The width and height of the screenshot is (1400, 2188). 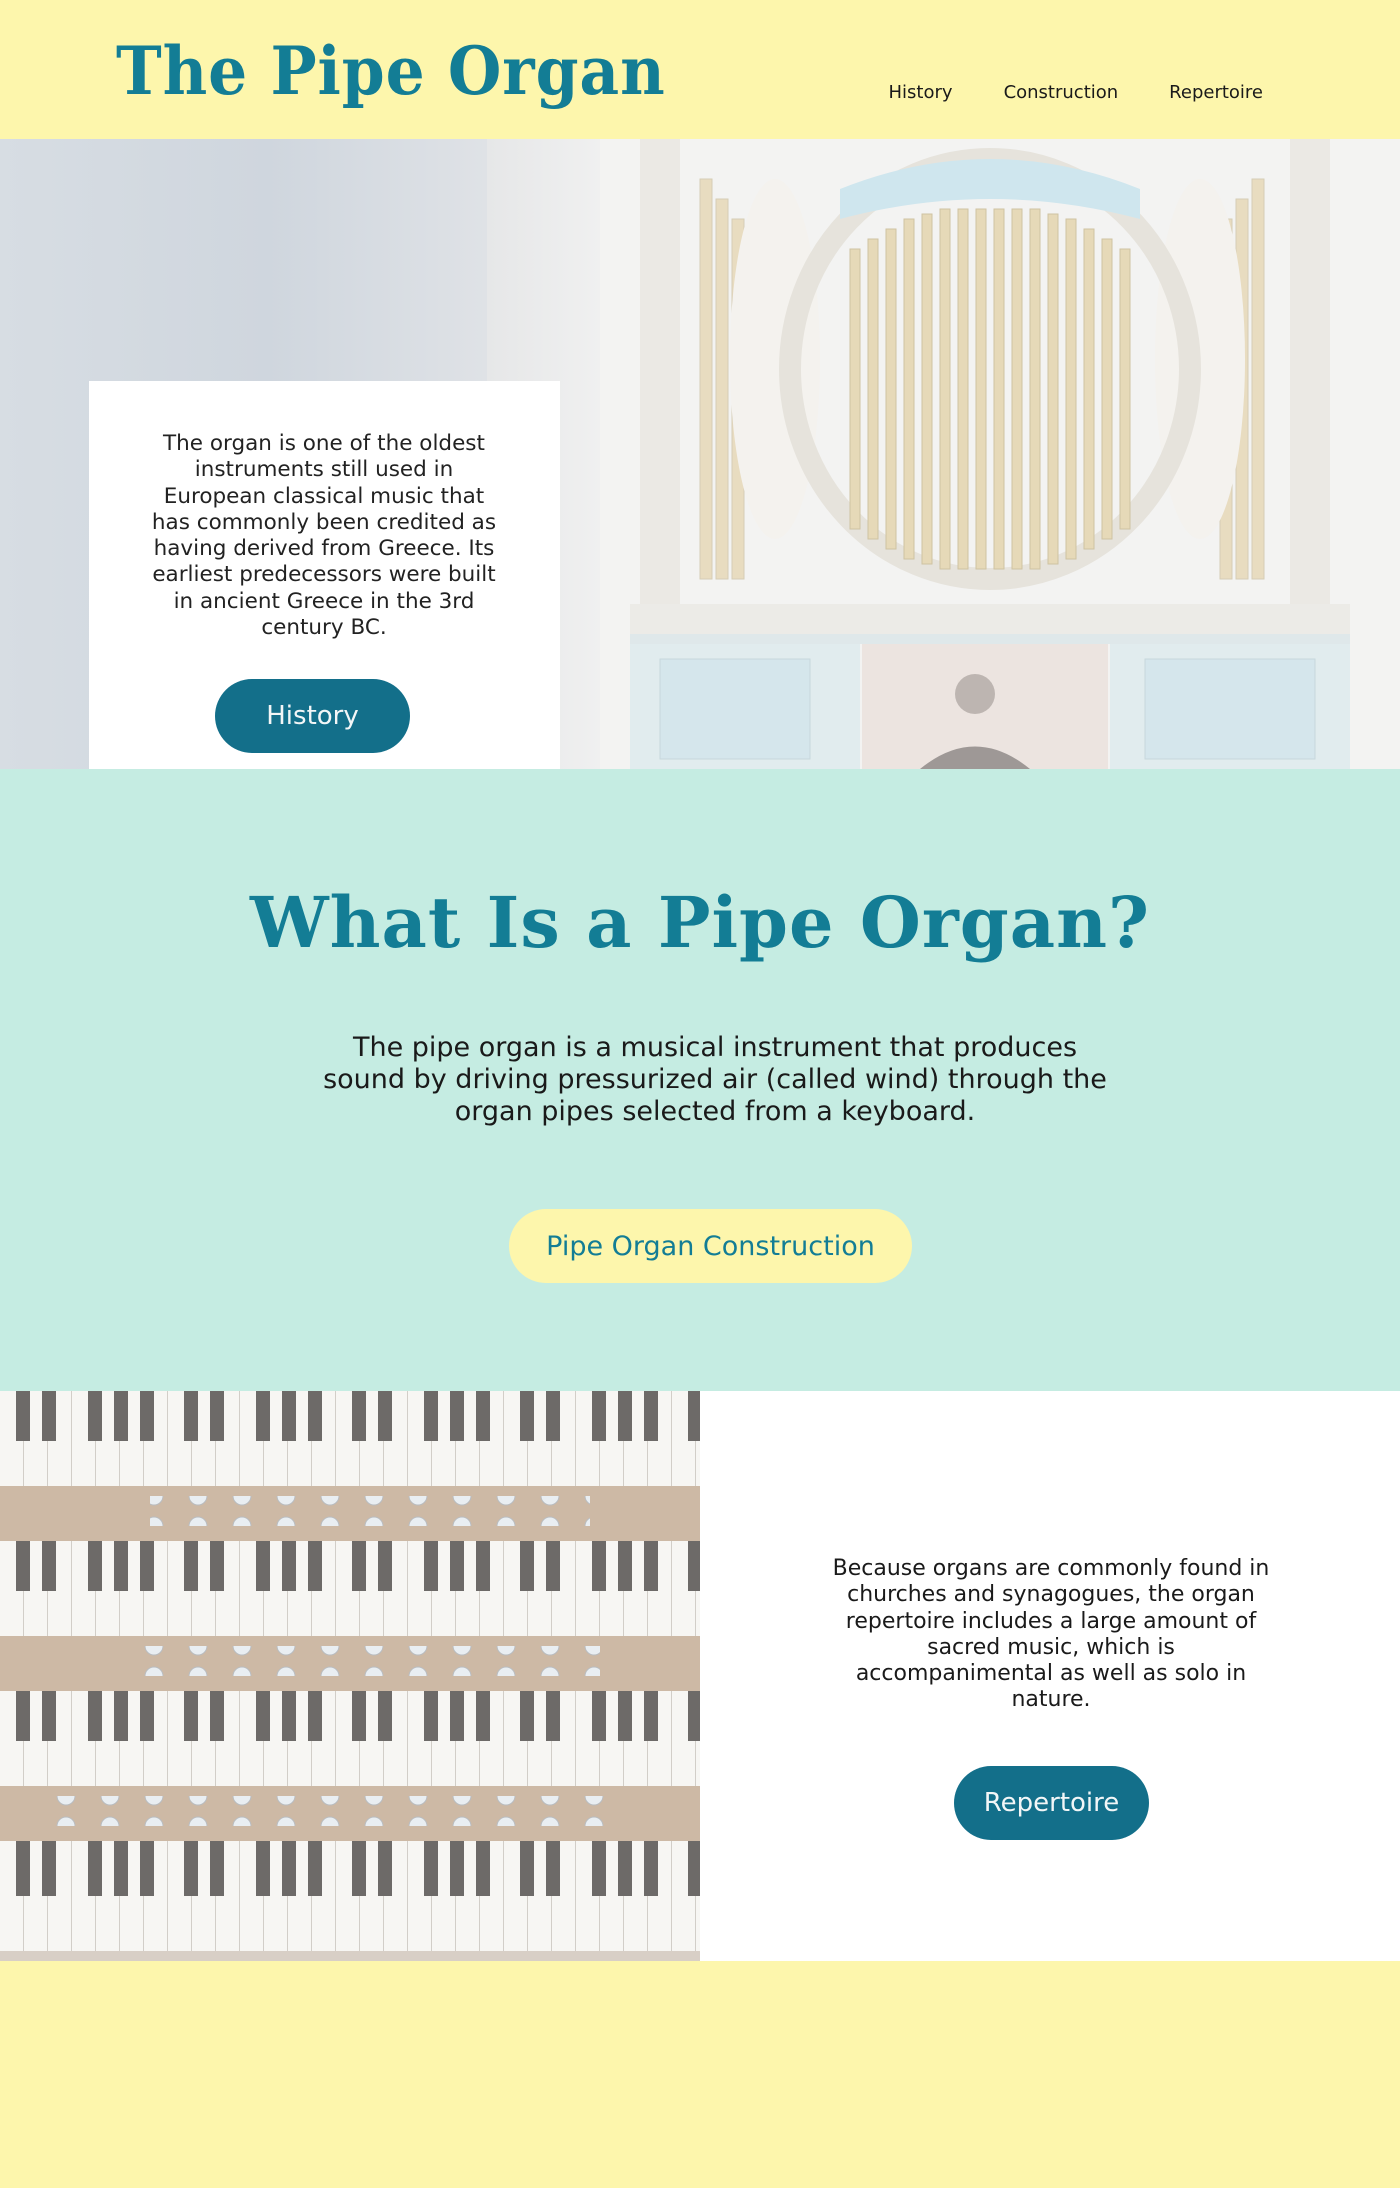 I want to click on main-nav: History Construction Repertoire, so click(x=1076, y=92).